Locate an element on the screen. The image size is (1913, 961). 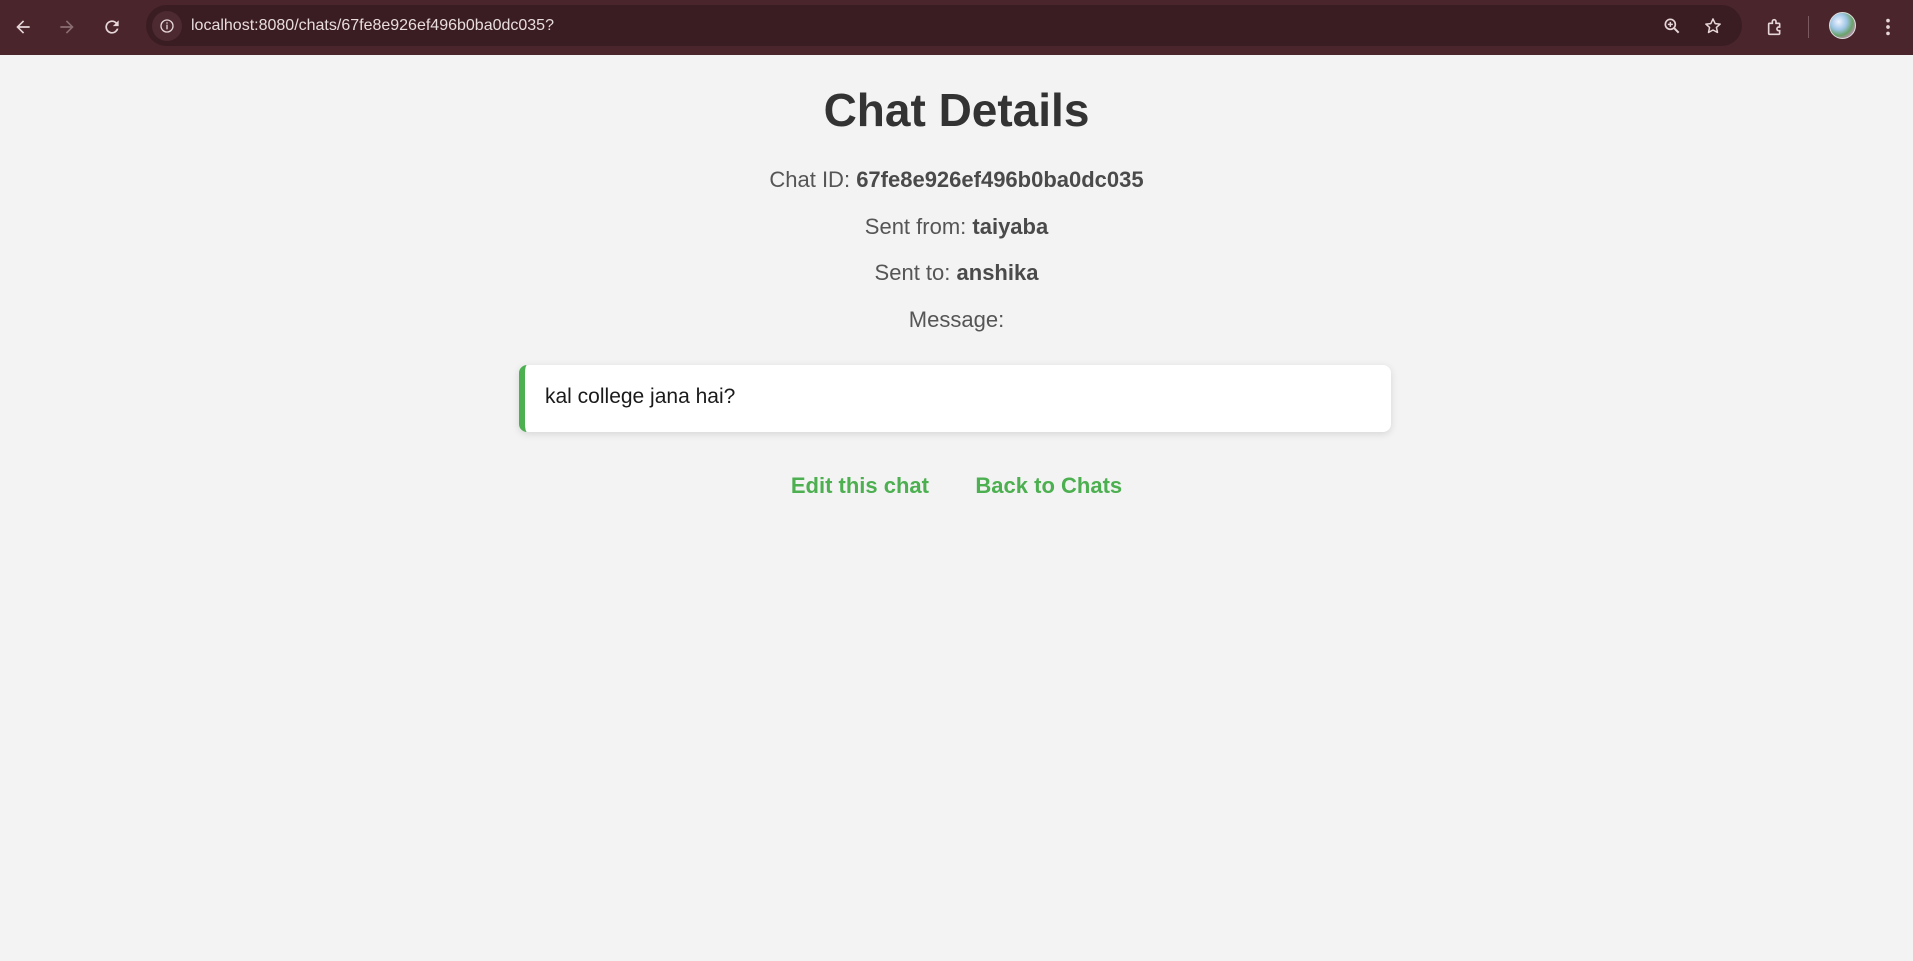
message-label: Message: is located at coordinates (956, 319).